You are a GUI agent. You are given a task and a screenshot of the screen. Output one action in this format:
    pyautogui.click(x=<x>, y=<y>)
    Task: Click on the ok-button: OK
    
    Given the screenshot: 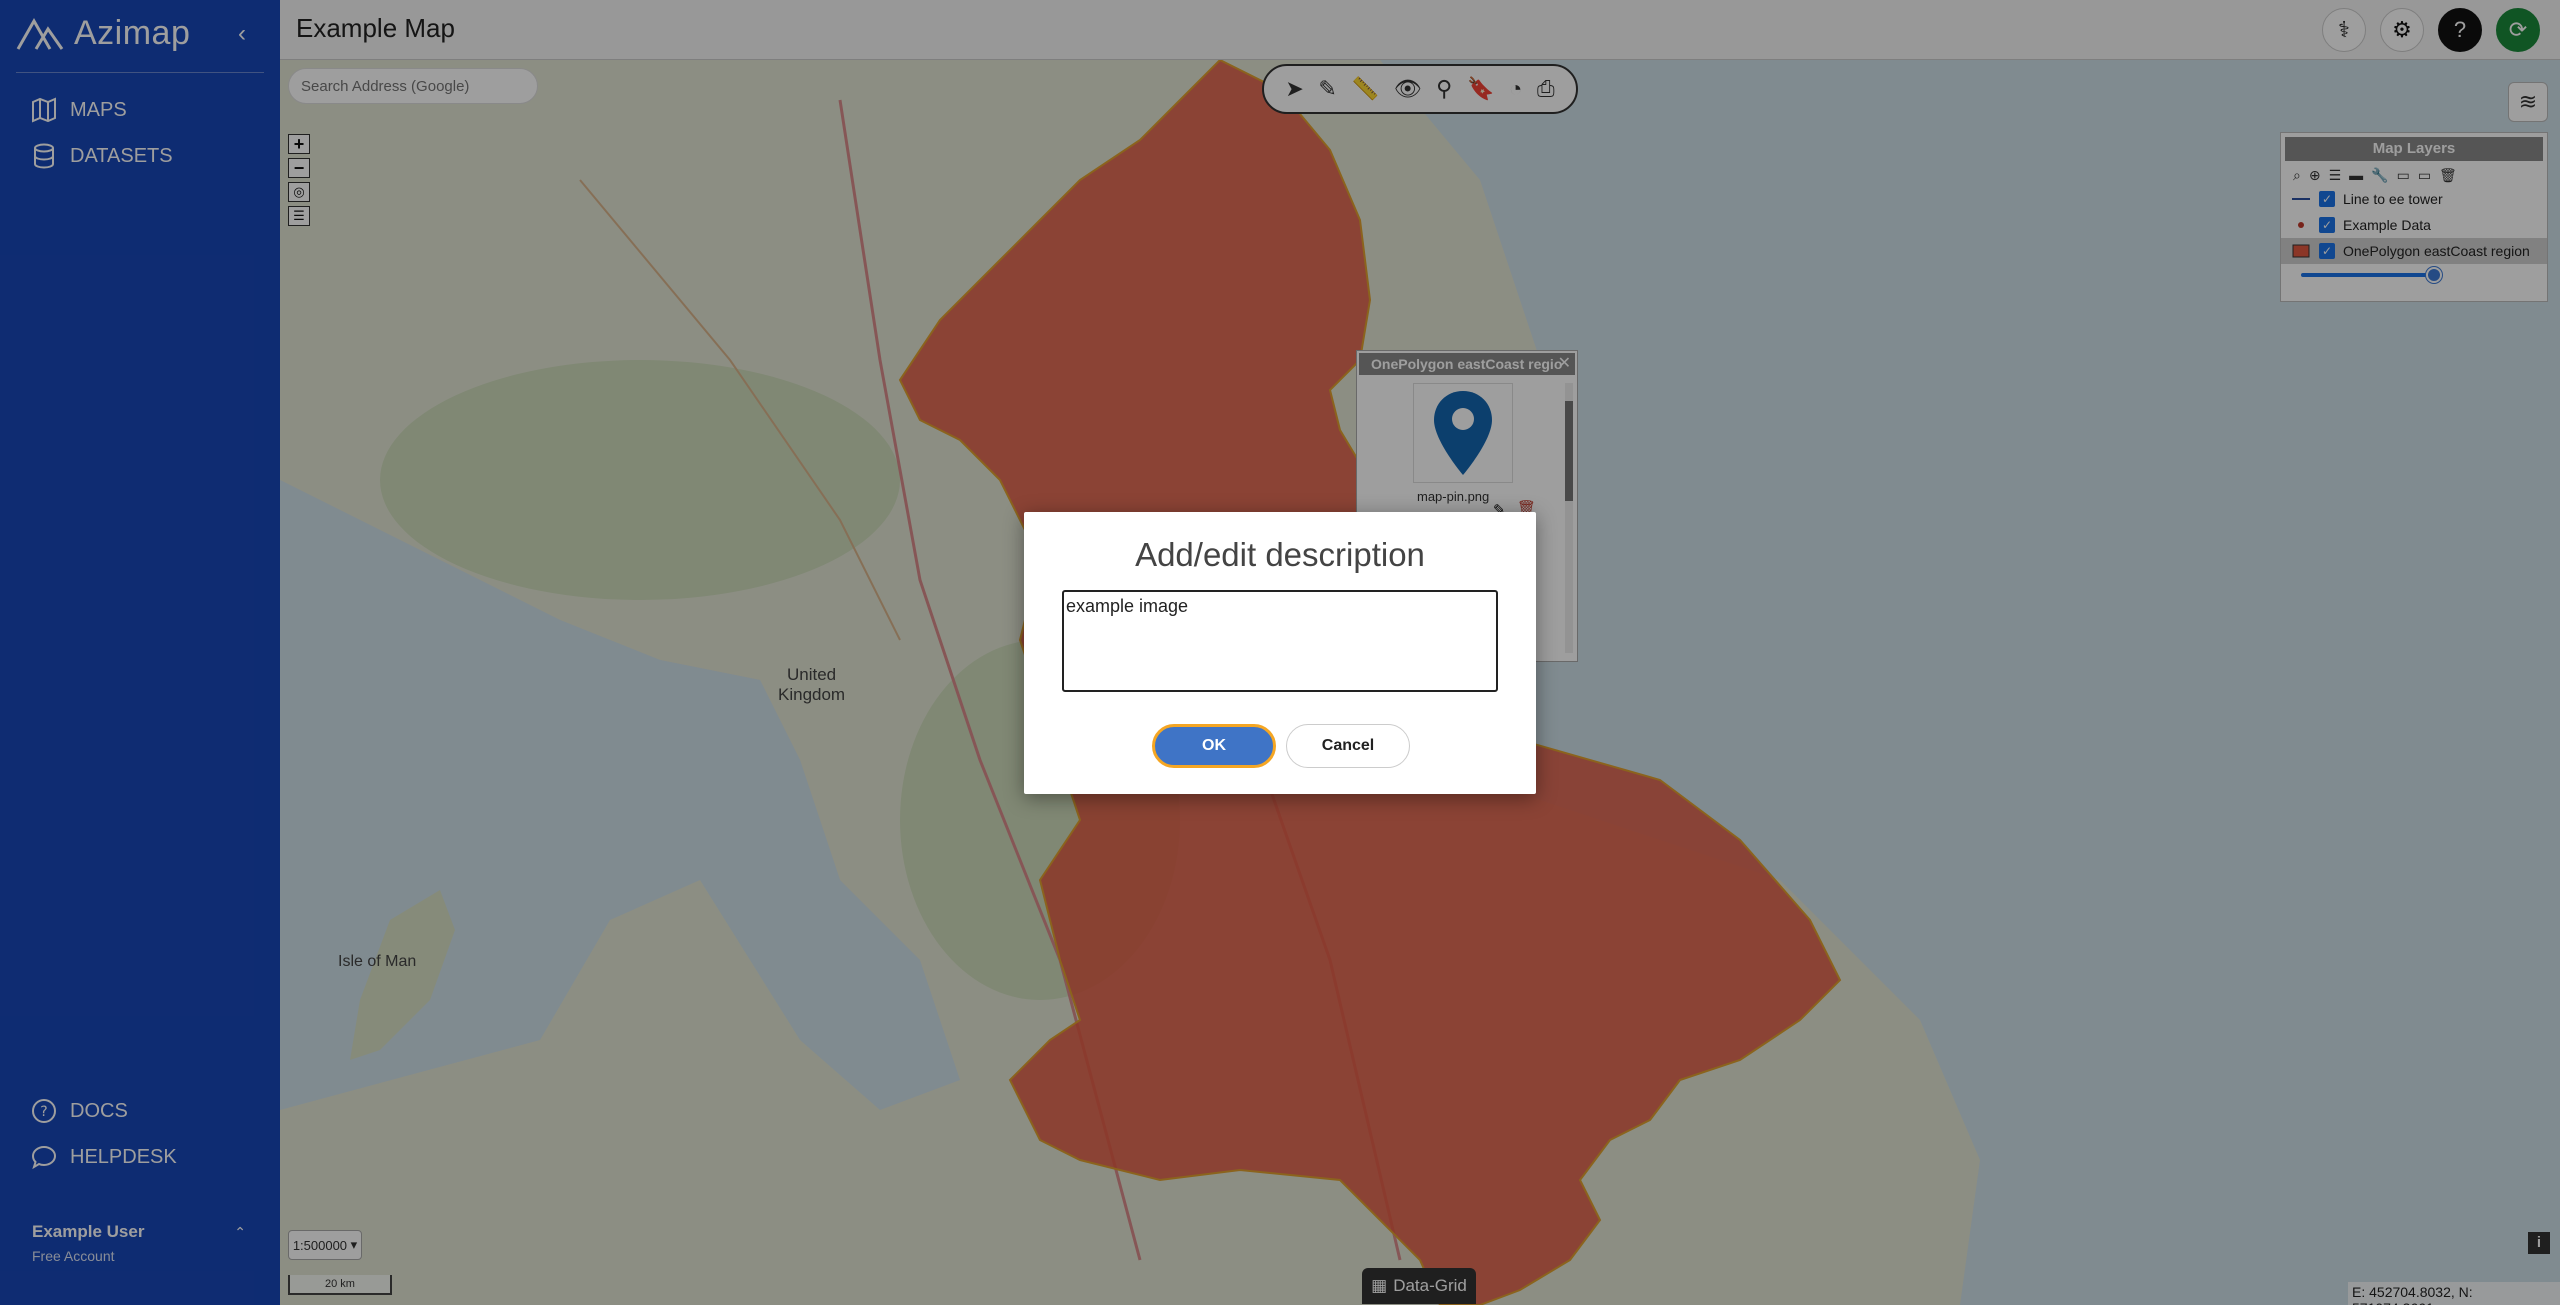 What is the action you would take?
    pyautogui.click(x=1214, y=746)
    